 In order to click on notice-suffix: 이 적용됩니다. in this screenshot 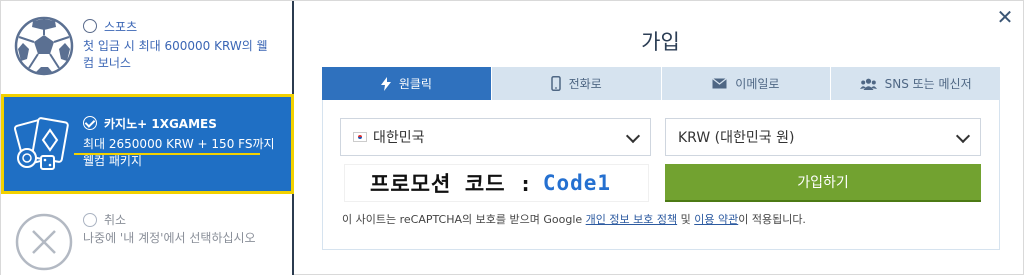, I will do `click(772, 219)`.